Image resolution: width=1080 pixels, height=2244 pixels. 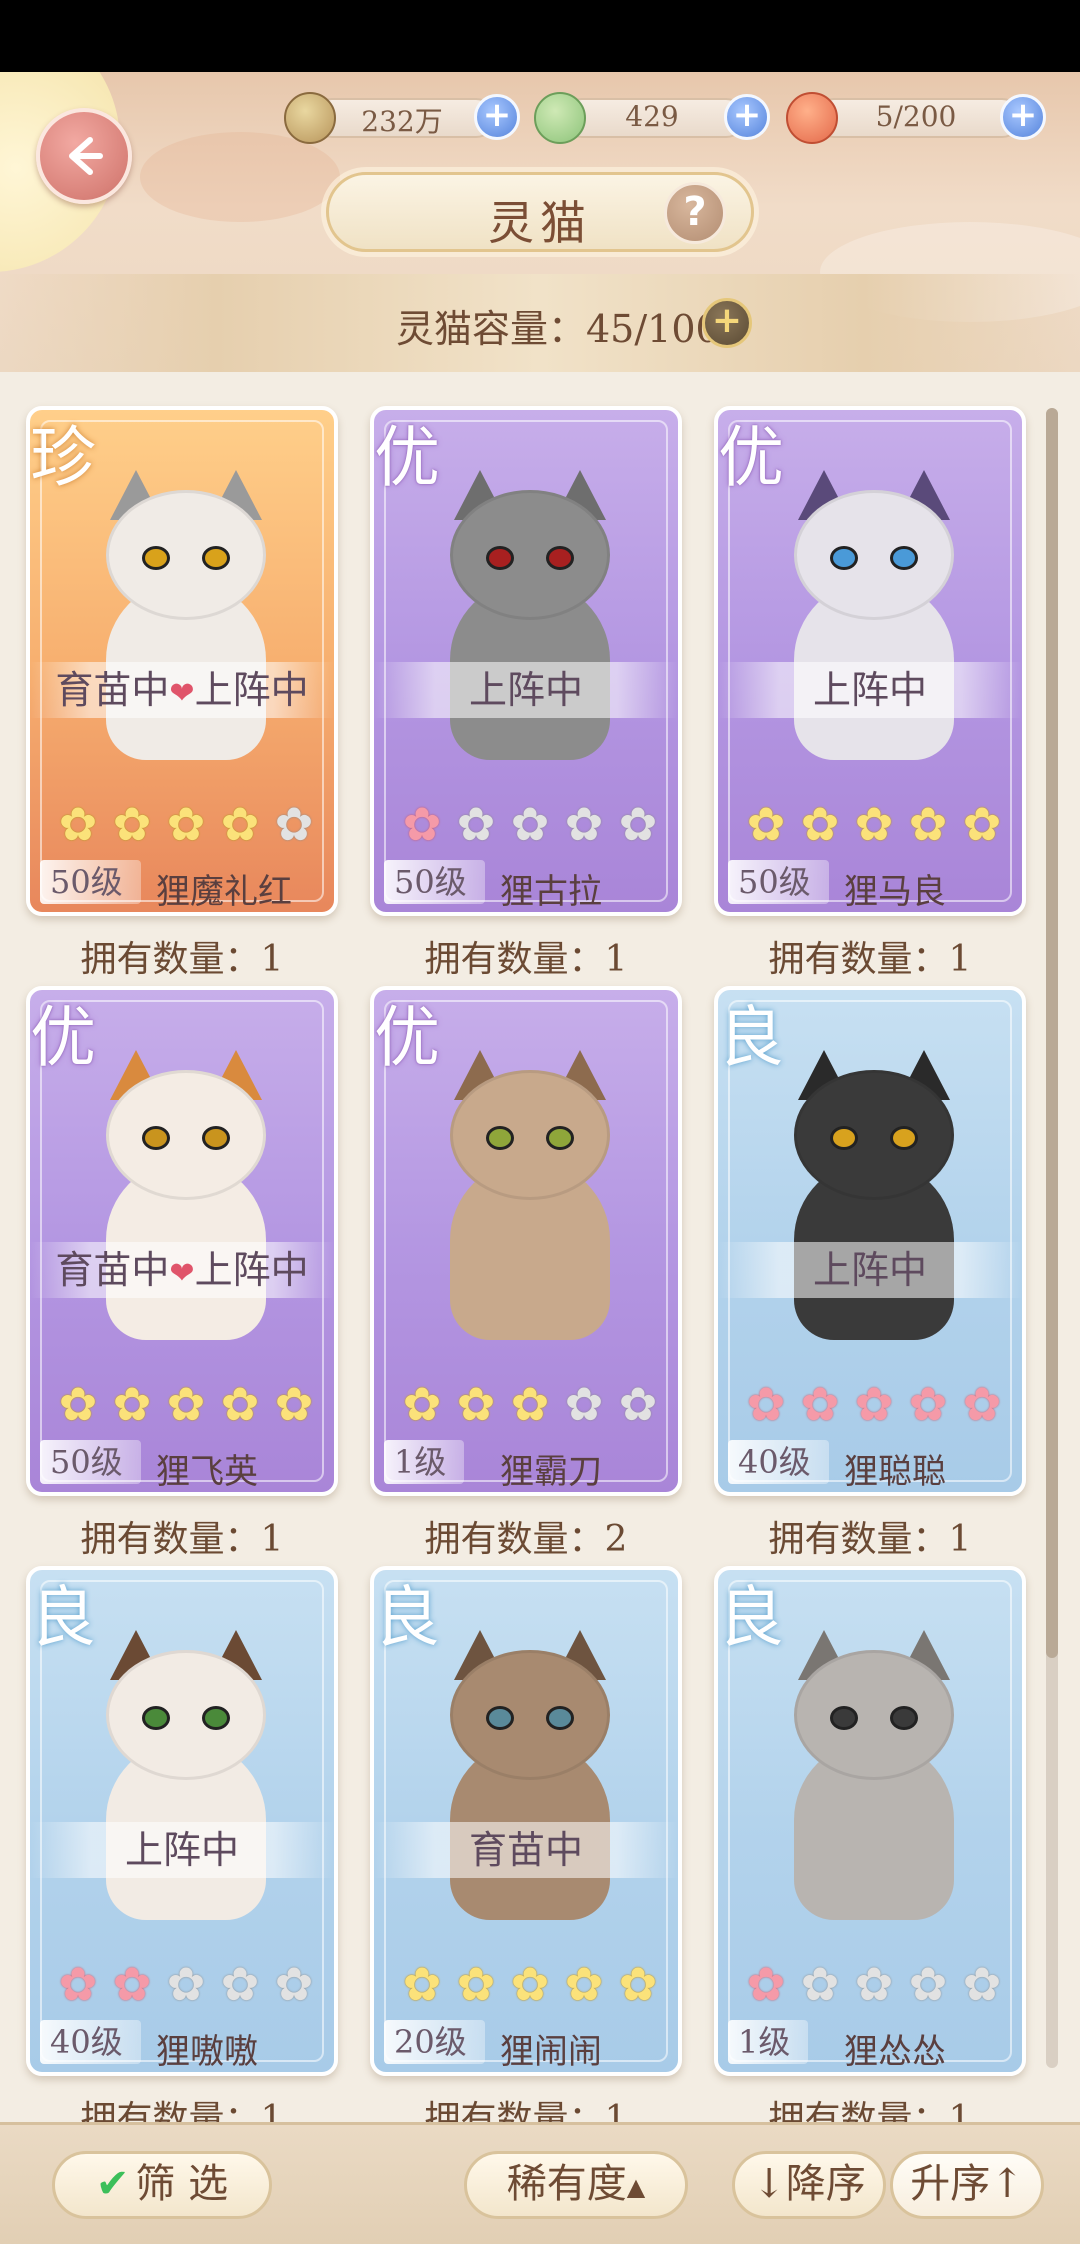 What do you see at coordinates (566, 2184) in the screenshot?
I see `sort-label: 稀有度` at bounding box center [566, 2184].